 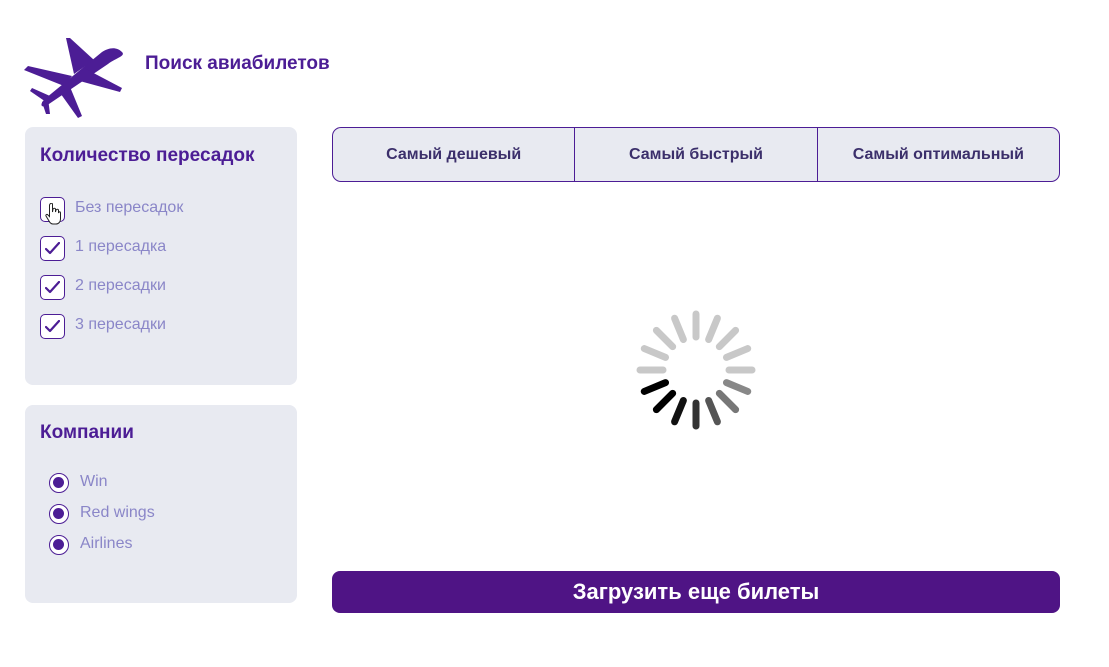 I want to click on checkbox-2-transfers: 2 пересадки, so click(x=160, y=288).